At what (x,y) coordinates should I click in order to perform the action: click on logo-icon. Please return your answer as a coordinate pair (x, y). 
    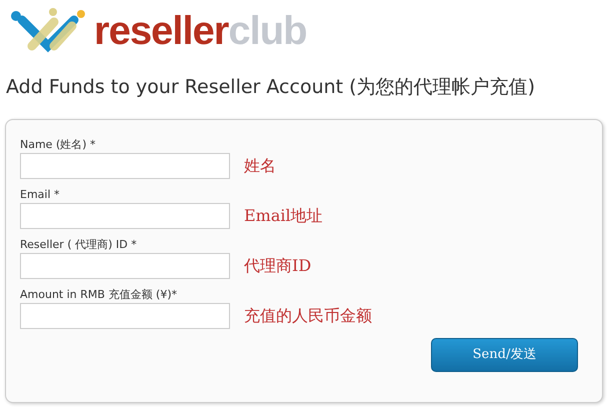
    Looking at the image, I should click on (47, 31).